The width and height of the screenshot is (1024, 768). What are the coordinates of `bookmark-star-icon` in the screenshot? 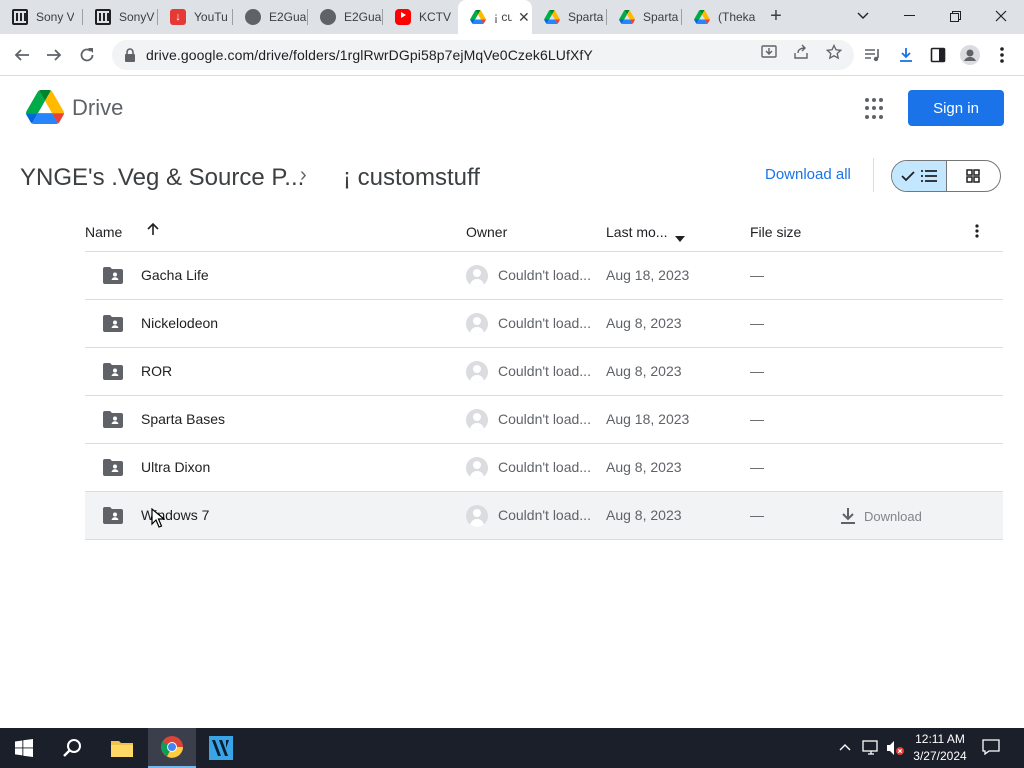 It's located at (834, 52).